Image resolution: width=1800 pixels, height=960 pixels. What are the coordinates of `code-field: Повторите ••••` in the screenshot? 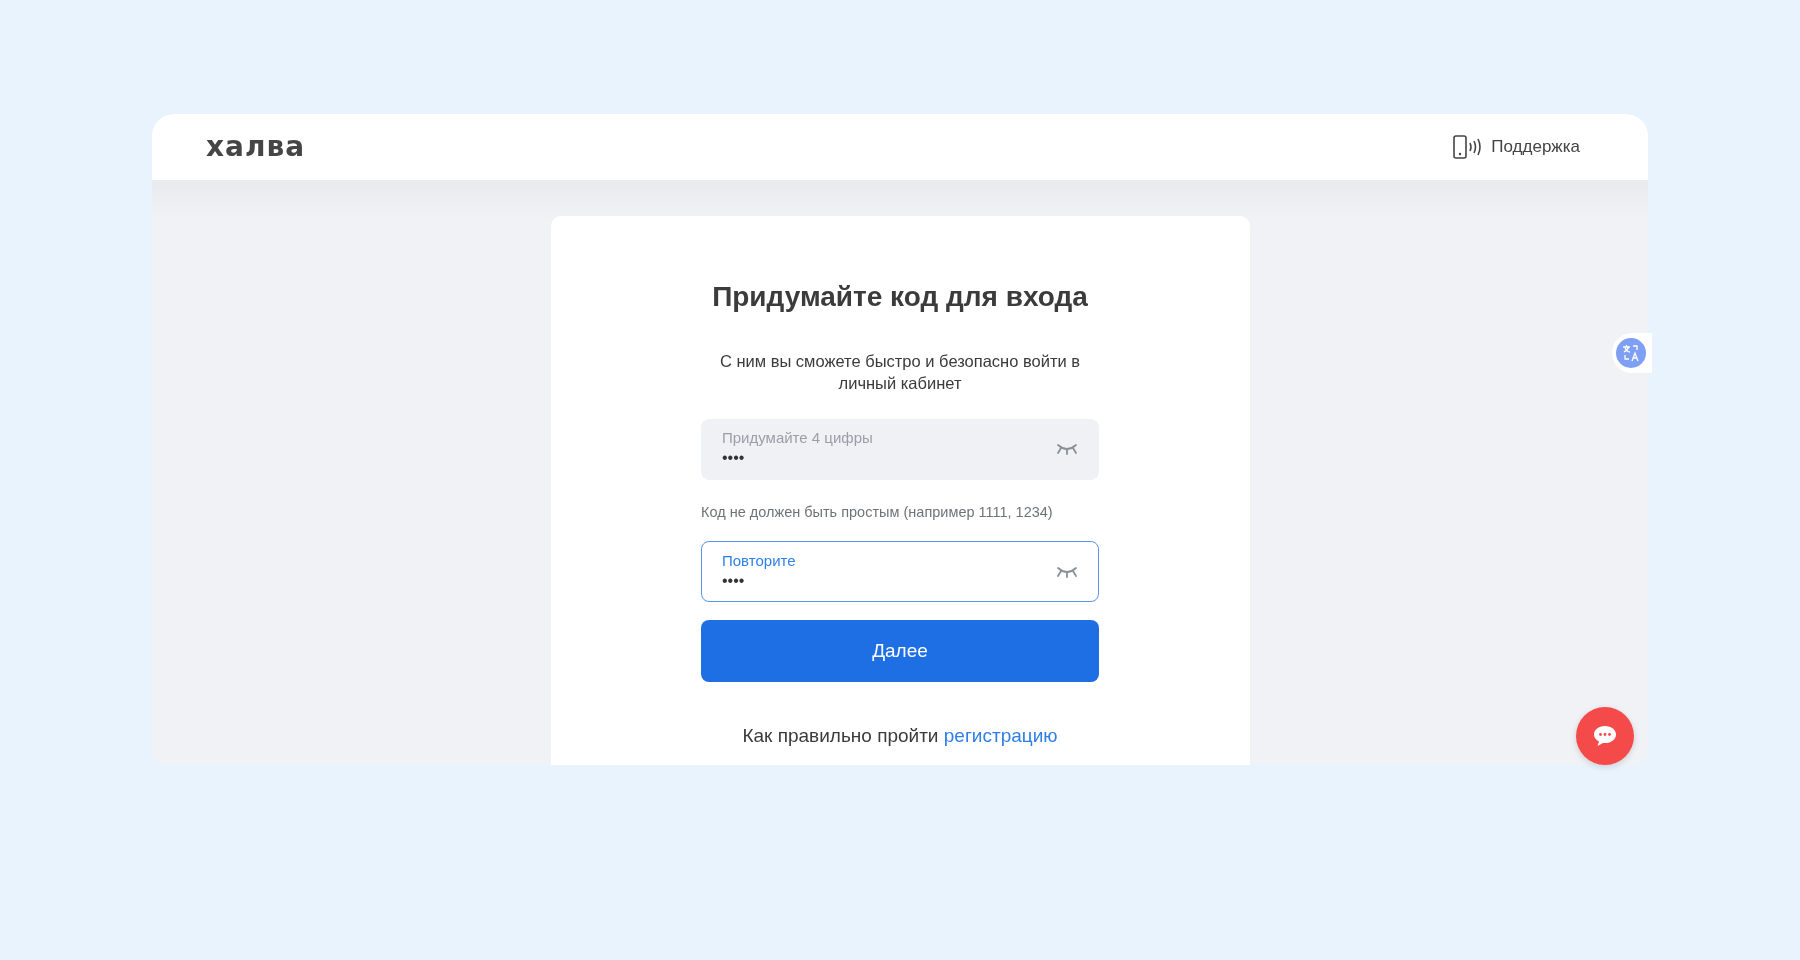 It's located at (900, 572).